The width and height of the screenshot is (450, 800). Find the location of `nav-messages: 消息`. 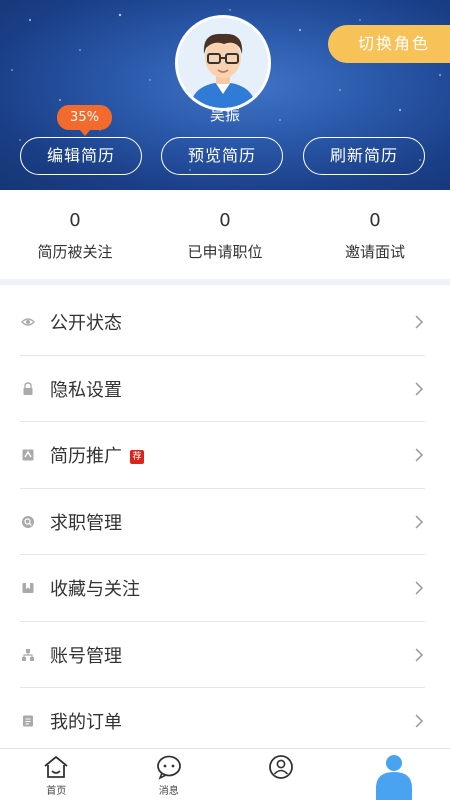

nav-messages: 消息 is located at coordinates (169, 774).